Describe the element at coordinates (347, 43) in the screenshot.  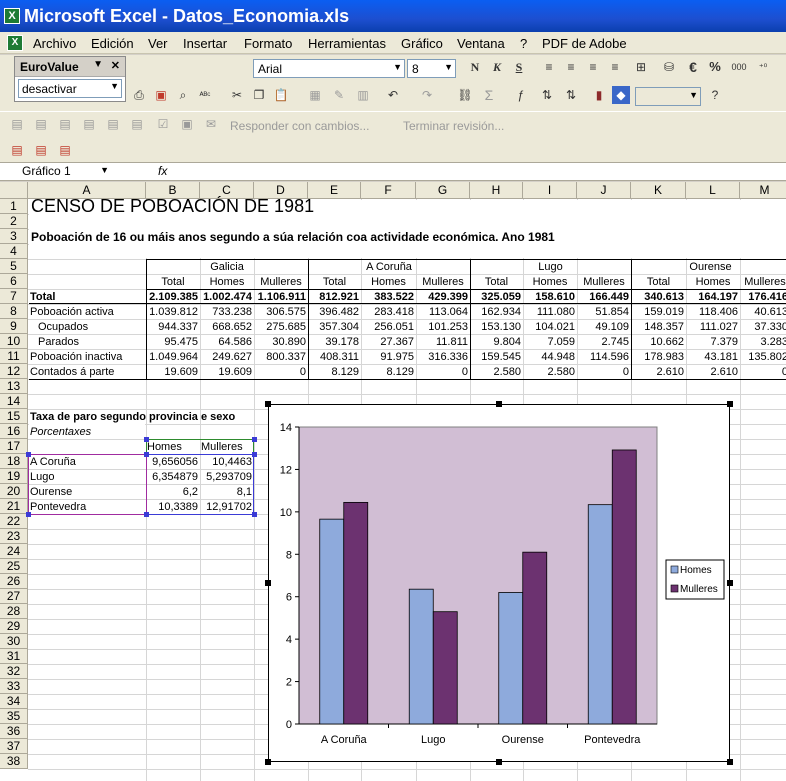
I see `menu-herramientas: Herramientas` at that location.